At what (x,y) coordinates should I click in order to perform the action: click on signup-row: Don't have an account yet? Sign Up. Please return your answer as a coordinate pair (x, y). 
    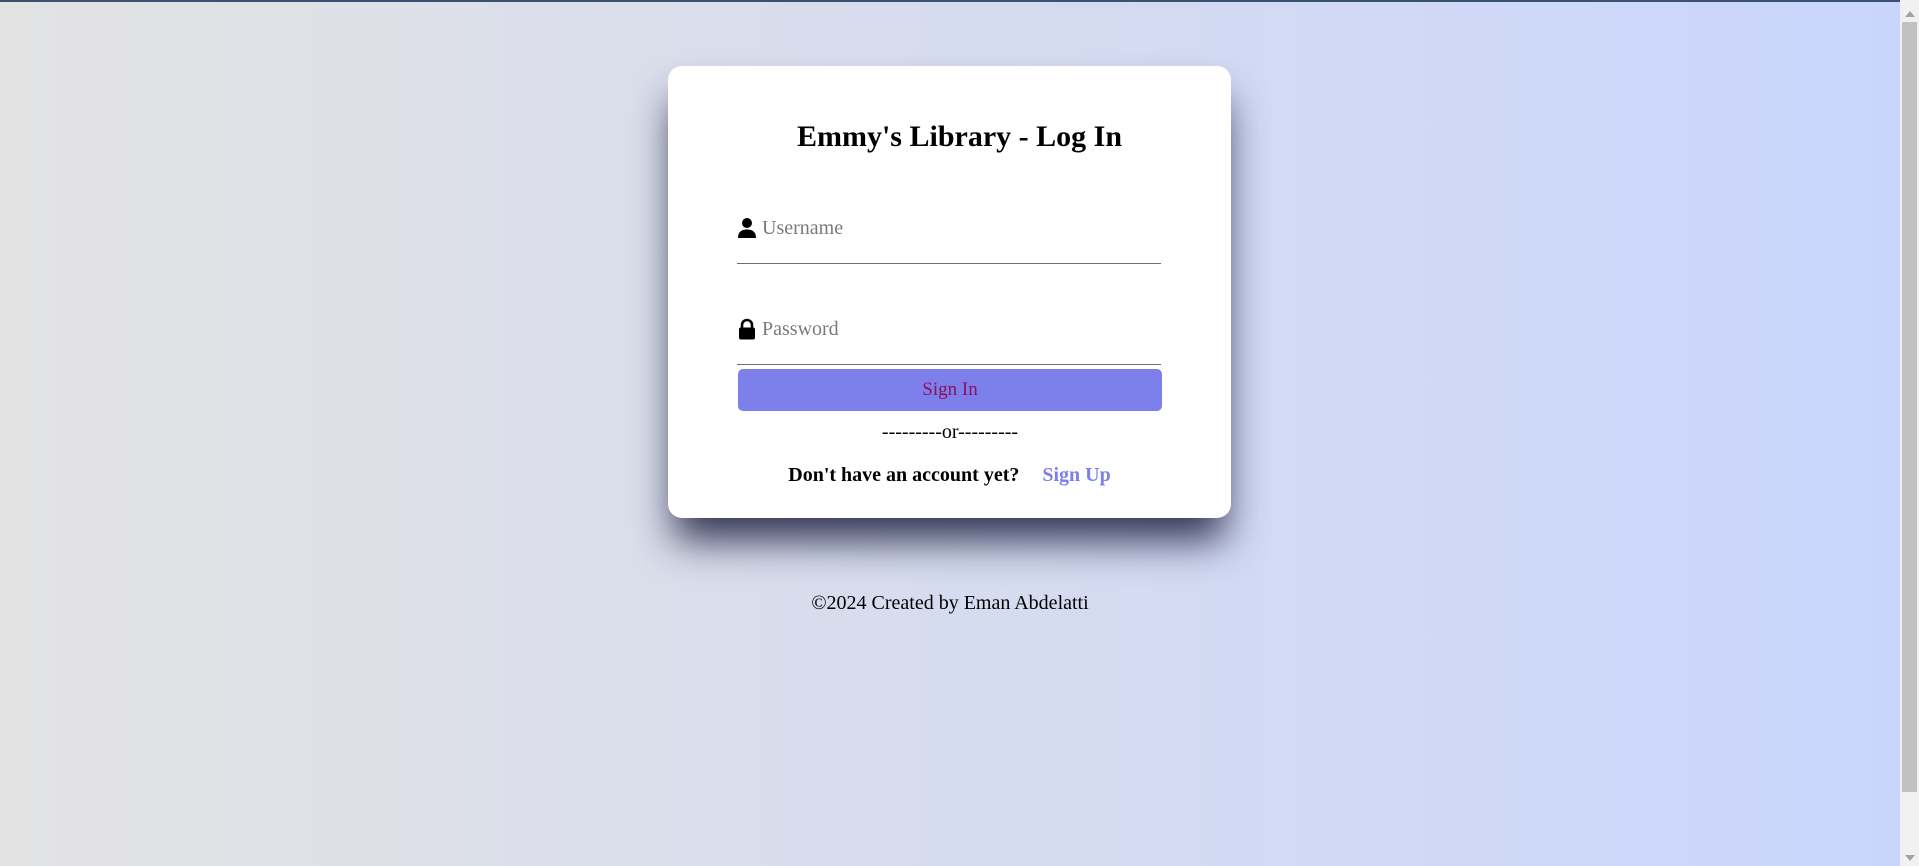
    Looking at the image, I should click on (949, 475).